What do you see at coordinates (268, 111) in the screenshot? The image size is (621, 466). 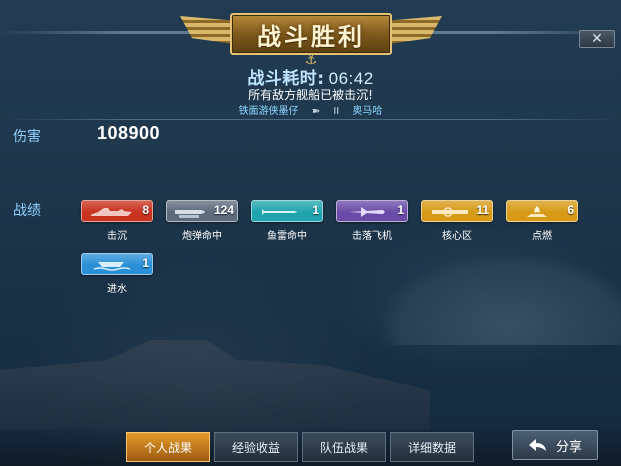 I see `player-ship-name: 铁面游侠墨仔` at bounding box center [268, 111].